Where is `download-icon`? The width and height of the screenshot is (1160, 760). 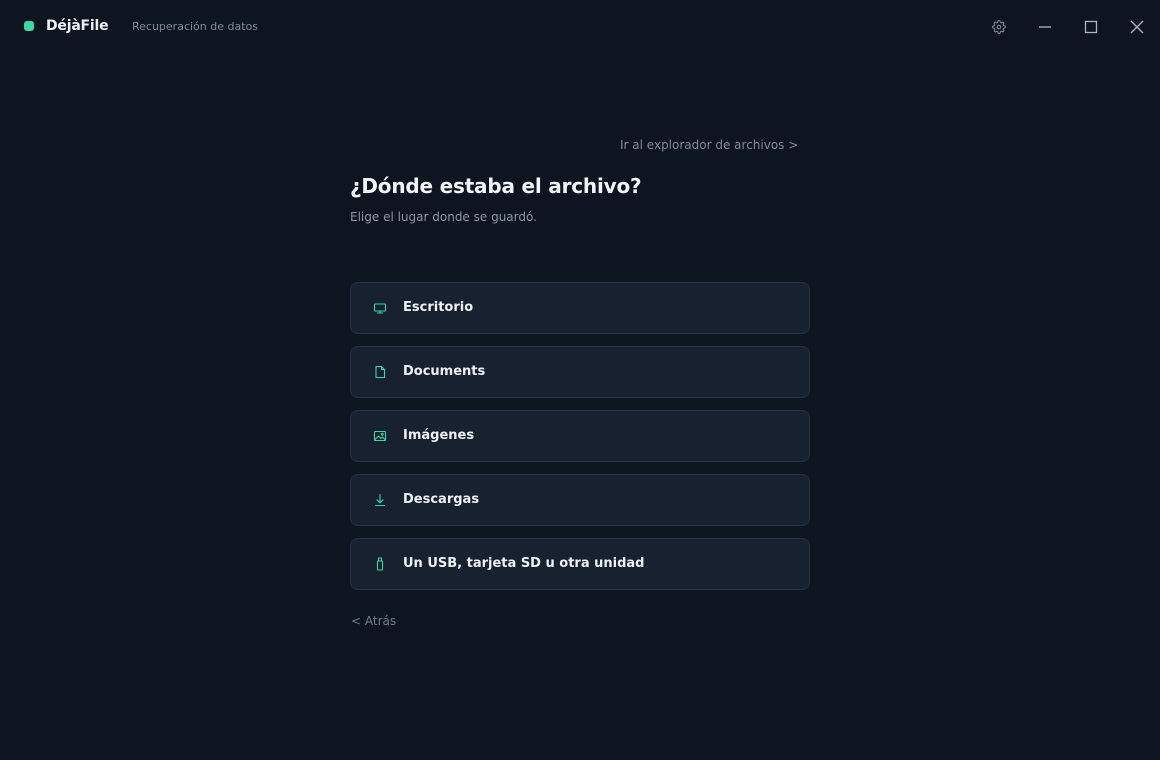
download-icon is located at coordinates (380, 500).